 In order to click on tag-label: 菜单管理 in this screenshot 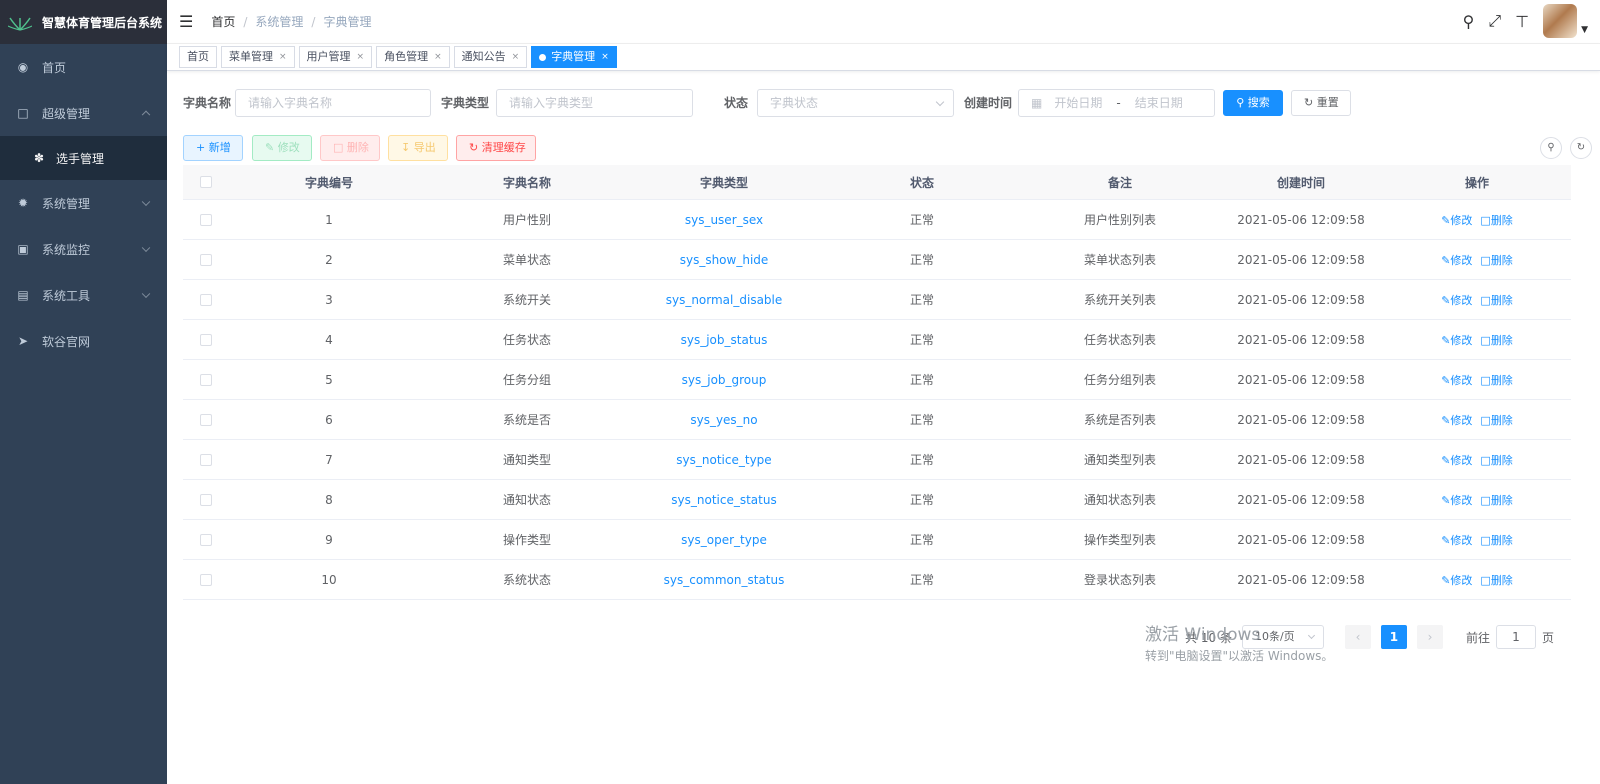, I will do `click(251, 56)`.